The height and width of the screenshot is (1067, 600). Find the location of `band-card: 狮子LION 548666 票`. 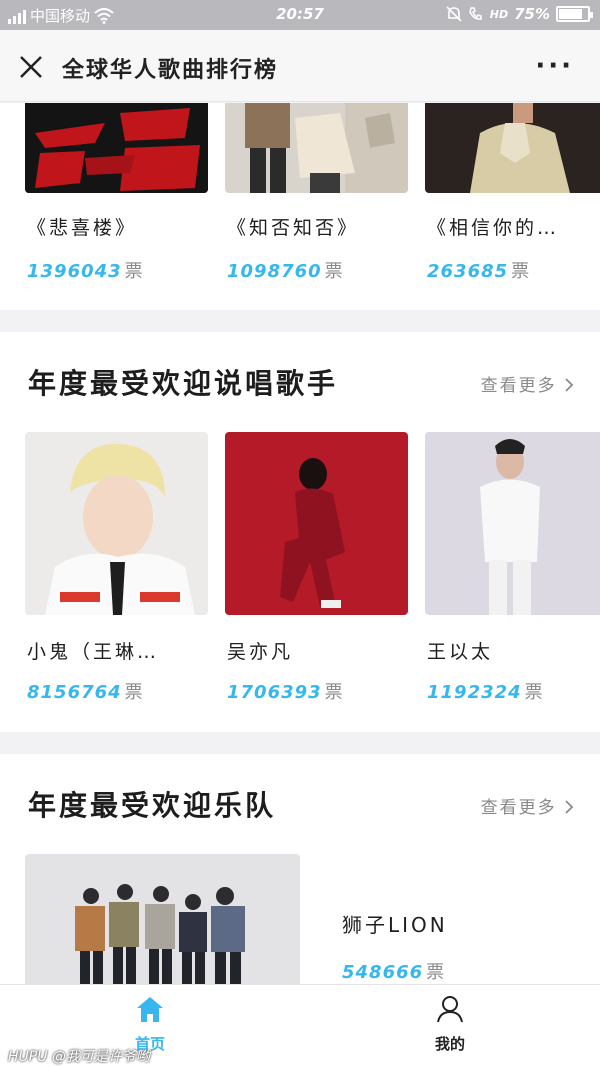

band-card: 狮子LION 548666 票 is located at coordinates (305, 919).